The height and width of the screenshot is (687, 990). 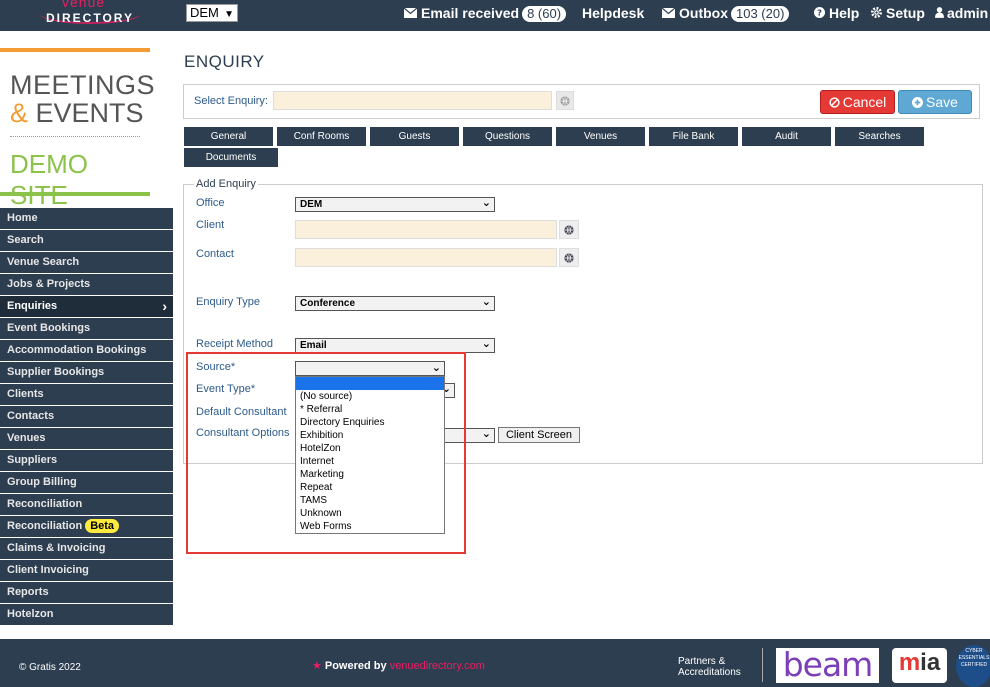 I want to click on outbox-label: Outbox, so click(x=703, y=13).